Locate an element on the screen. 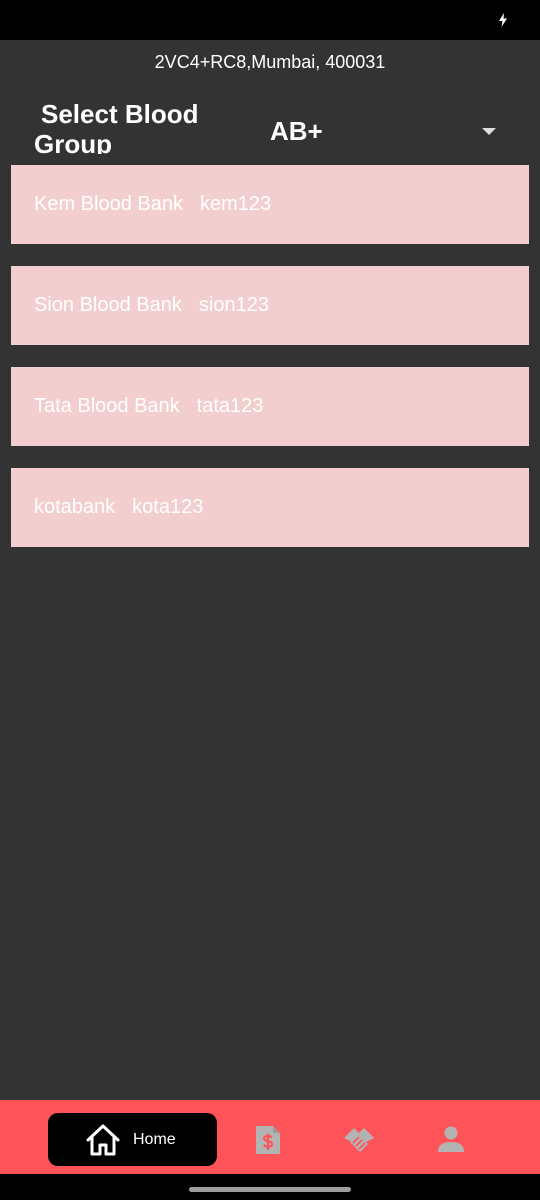  bank-code: sion123 is located at coordinates (233, 305).